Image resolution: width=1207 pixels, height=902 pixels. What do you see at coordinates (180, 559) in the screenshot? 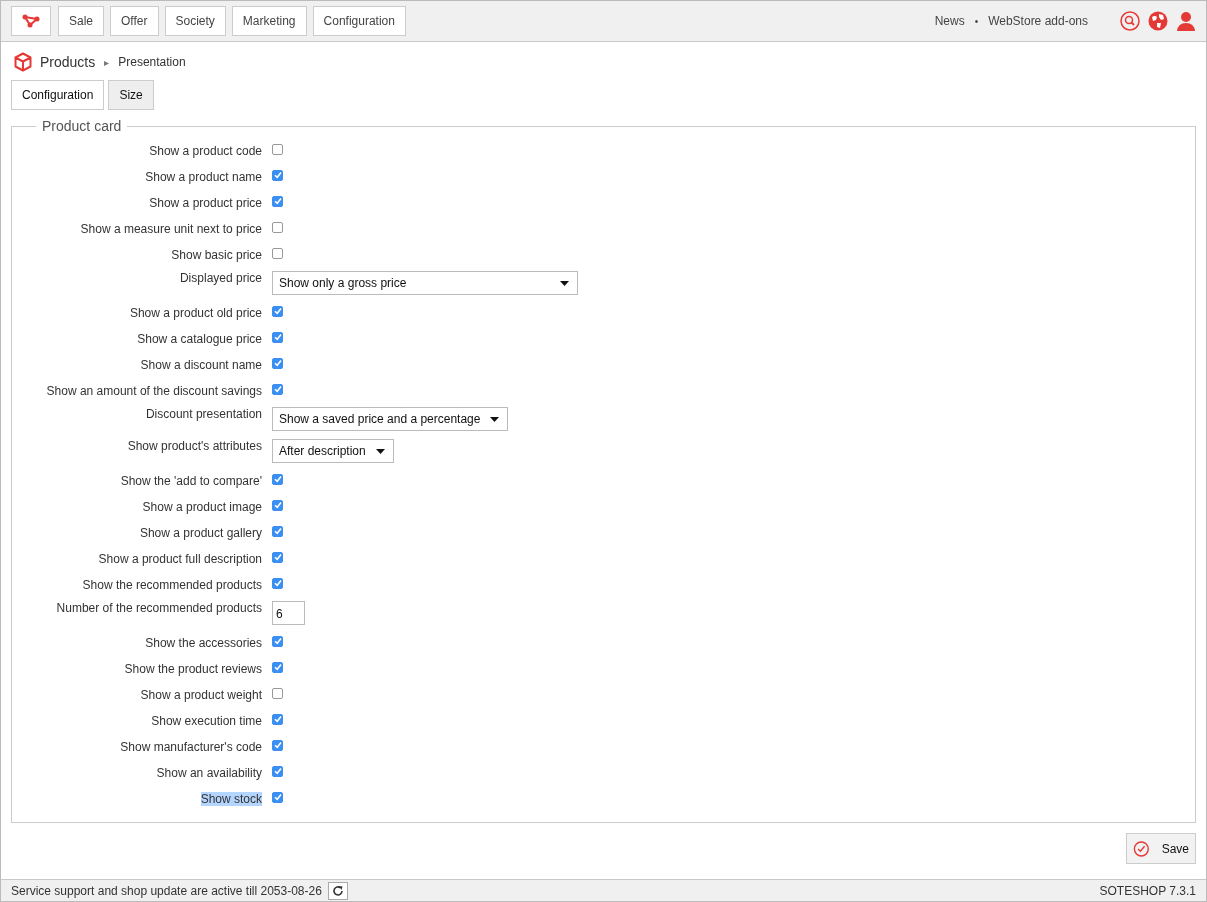
I see `field-label: Show a product full description` at bounding box center [180, 559].